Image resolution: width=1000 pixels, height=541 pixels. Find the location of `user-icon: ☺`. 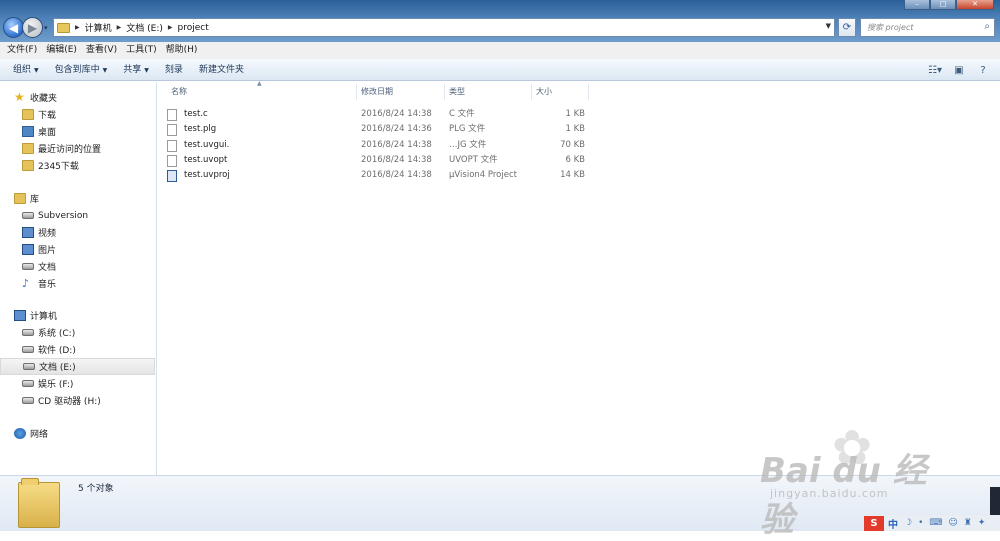

user-icon: ☺ is located at coordinates (952, 523).